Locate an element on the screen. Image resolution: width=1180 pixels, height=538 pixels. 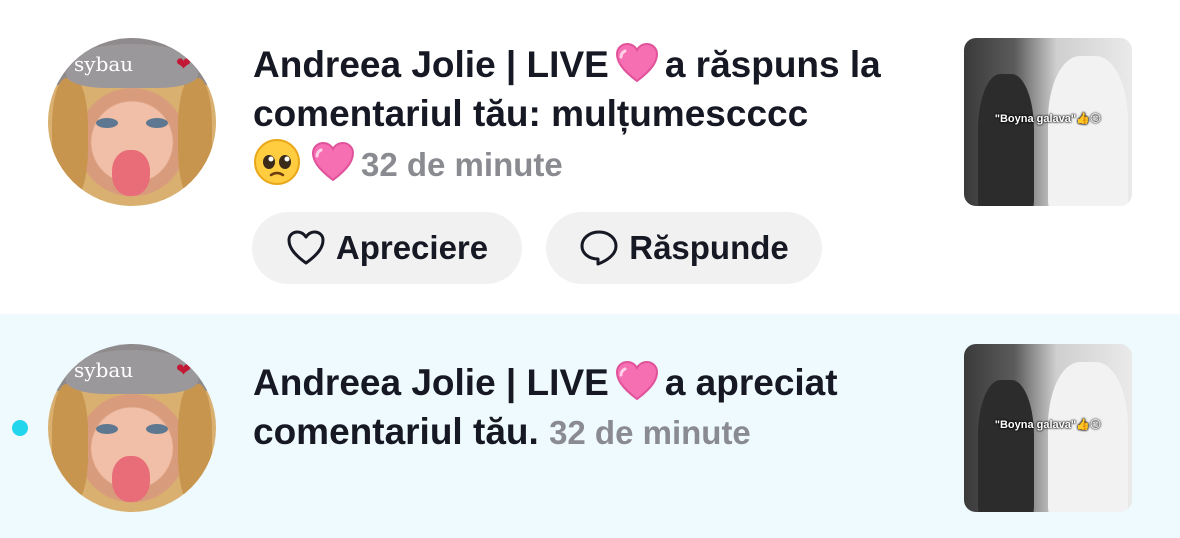
reply-label: Răspunde is located at coordinates (709, 247).